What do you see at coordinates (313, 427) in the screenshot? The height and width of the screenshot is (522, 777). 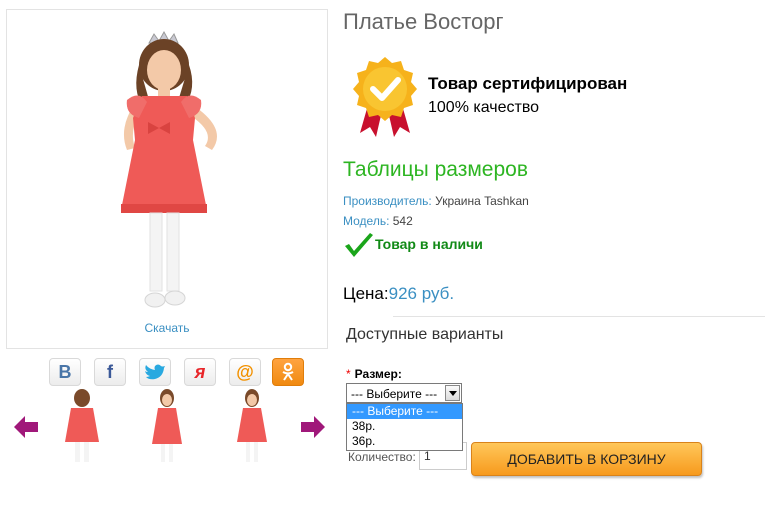 I see `thumbs-next-arrow-icon` at bounding box center [313, 427].